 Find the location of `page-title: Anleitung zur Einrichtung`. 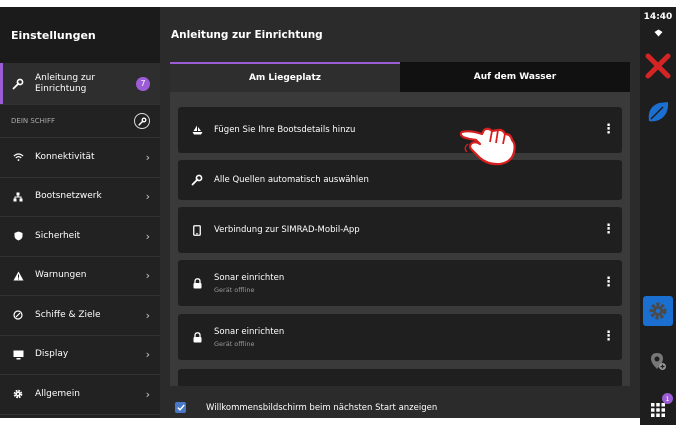

page-title: Anleitung zur Einrichtung is located at coordinates (247, 35).